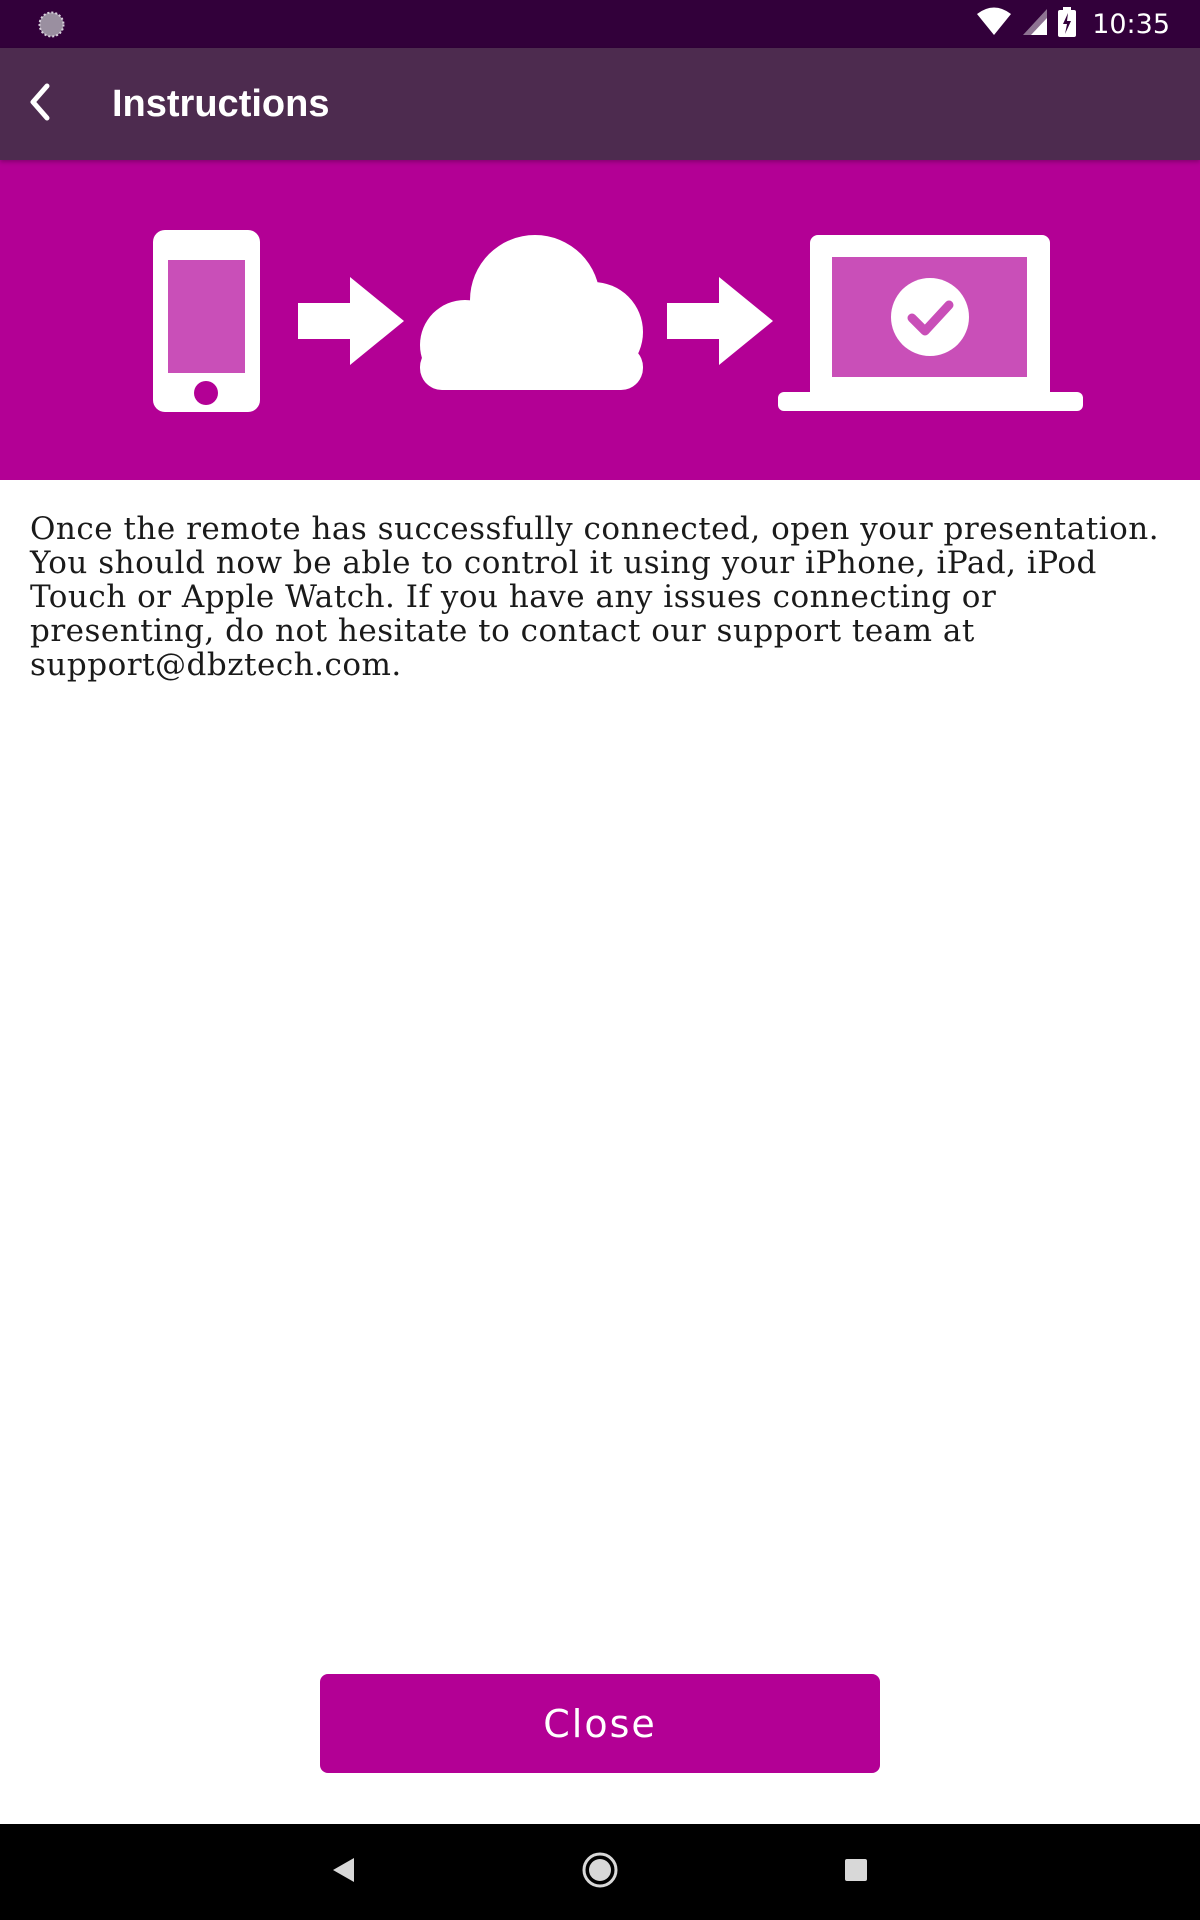  I want to click on nav-recents-button, so click(856, 1872).